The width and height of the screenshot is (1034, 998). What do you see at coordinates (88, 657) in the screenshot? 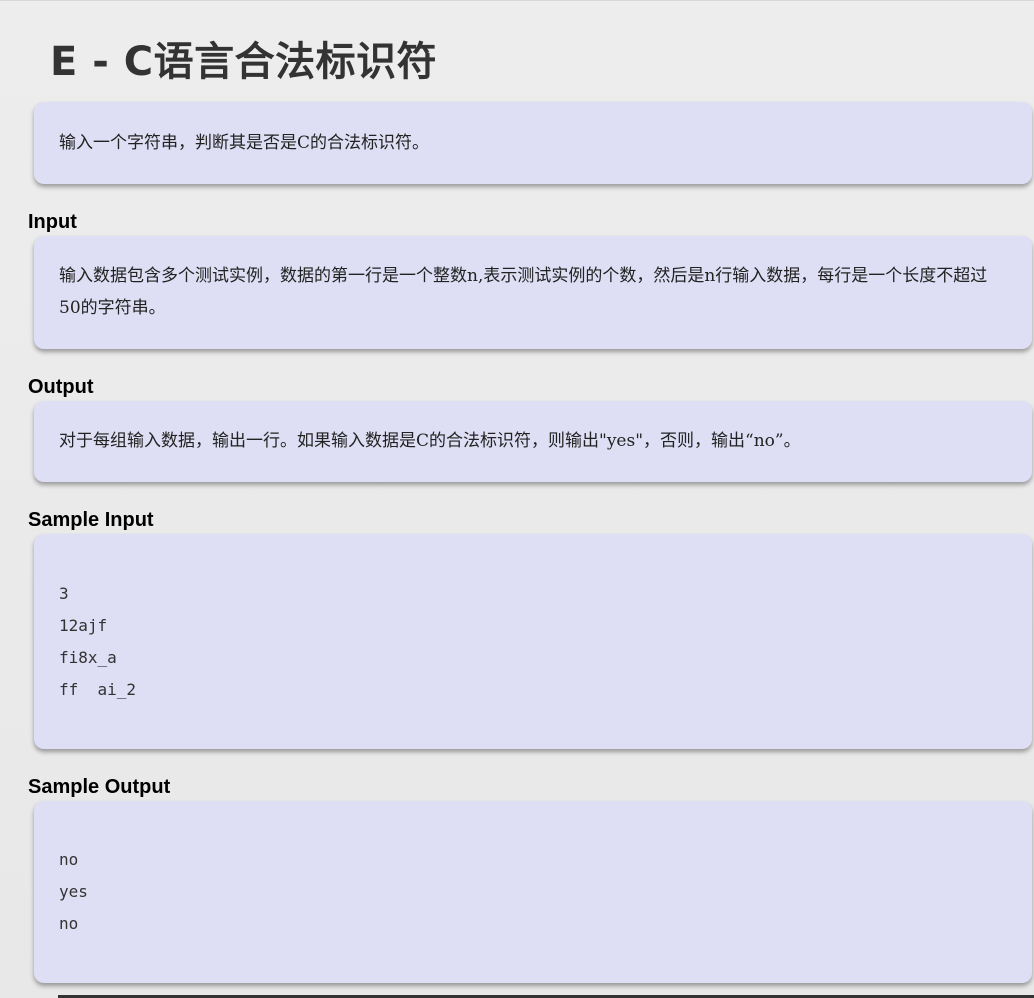
I see `sample-input-line: fi8x_a` at bounding box center [88, 657].